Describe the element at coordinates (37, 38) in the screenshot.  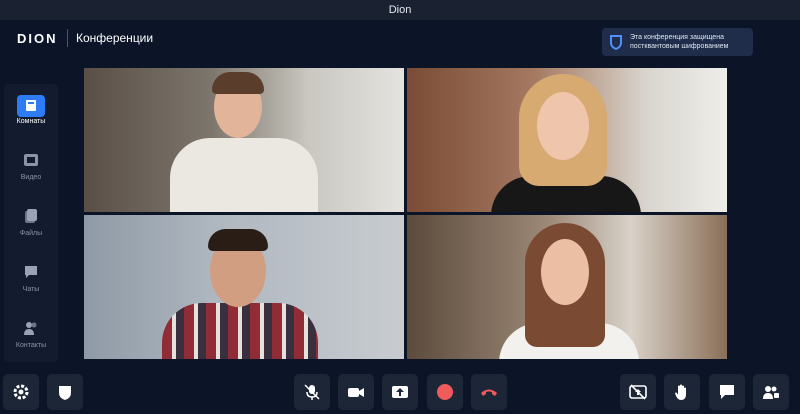
I see `app-logo: DION` at that location.